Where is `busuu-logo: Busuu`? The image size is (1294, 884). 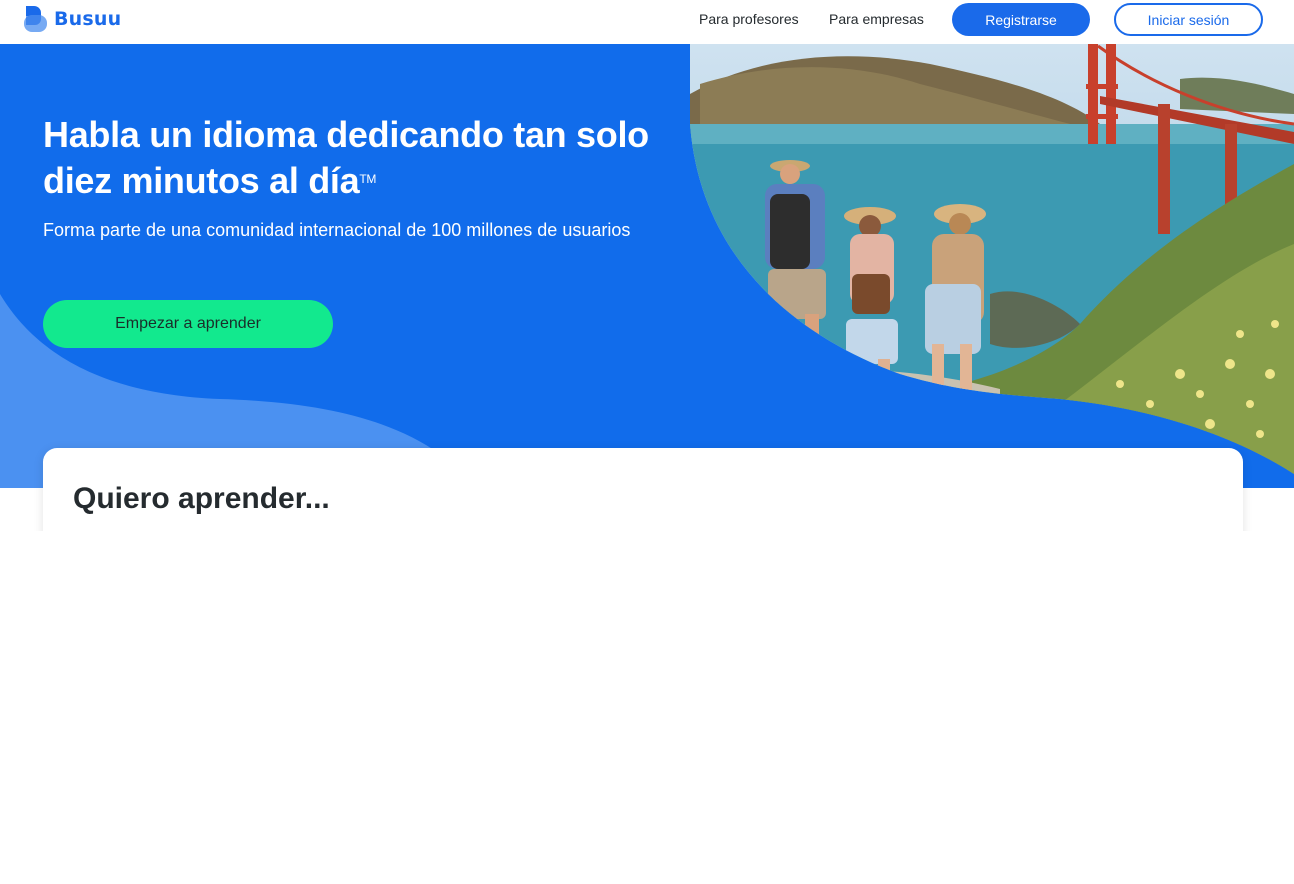 busuu-logo: Busuu is located at coordinates (72, 19).